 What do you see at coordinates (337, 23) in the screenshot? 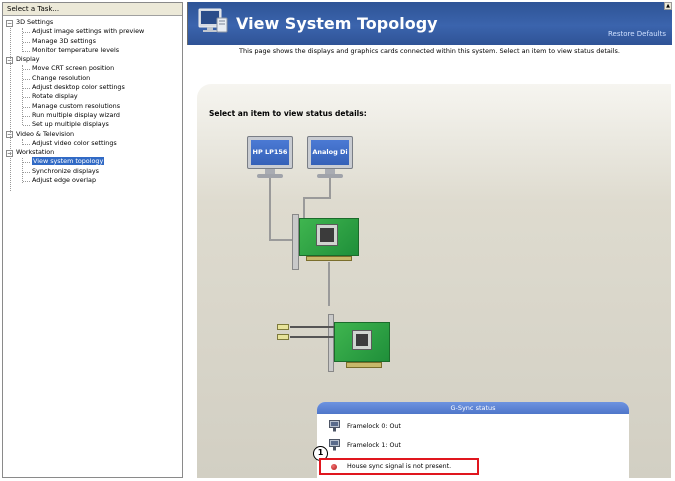
I see `page-title: View System Topology` at bounding box center [337, 23].